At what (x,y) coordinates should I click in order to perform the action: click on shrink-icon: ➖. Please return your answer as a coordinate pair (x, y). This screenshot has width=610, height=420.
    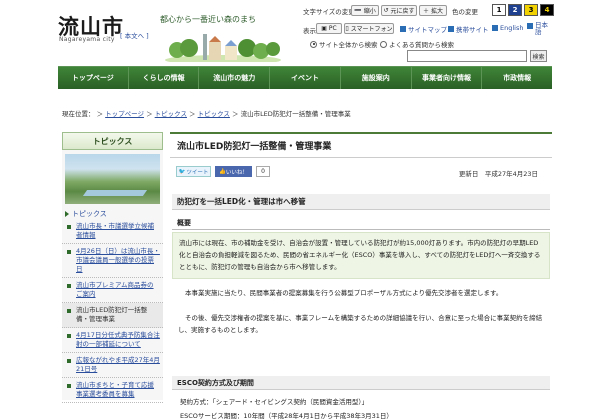
    Looking at the image, I should click on (358, 10).